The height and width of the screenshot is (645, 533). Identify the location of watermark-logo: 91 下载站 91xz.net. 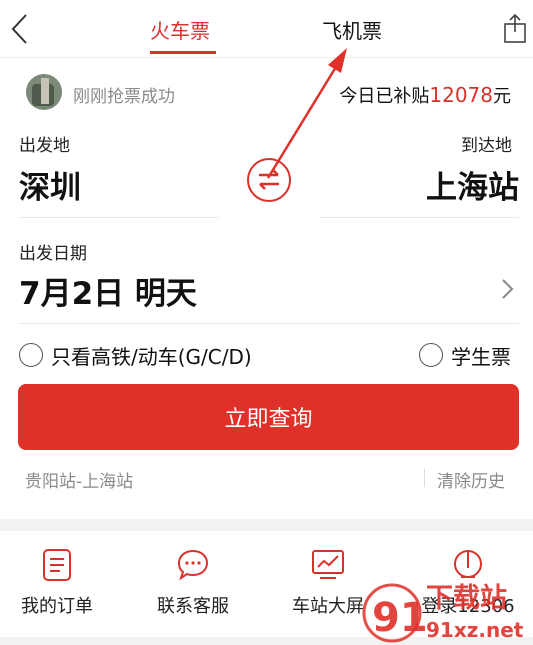
(443, 613).